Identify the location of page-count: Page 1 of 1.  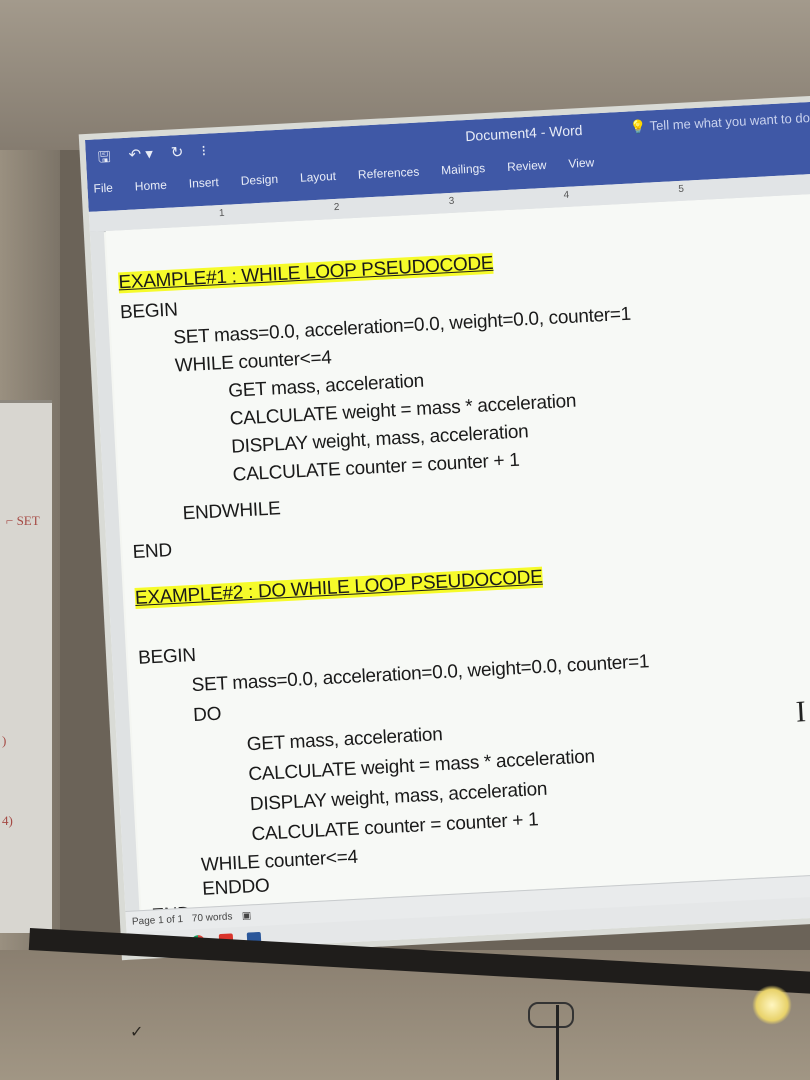
(158, 921).